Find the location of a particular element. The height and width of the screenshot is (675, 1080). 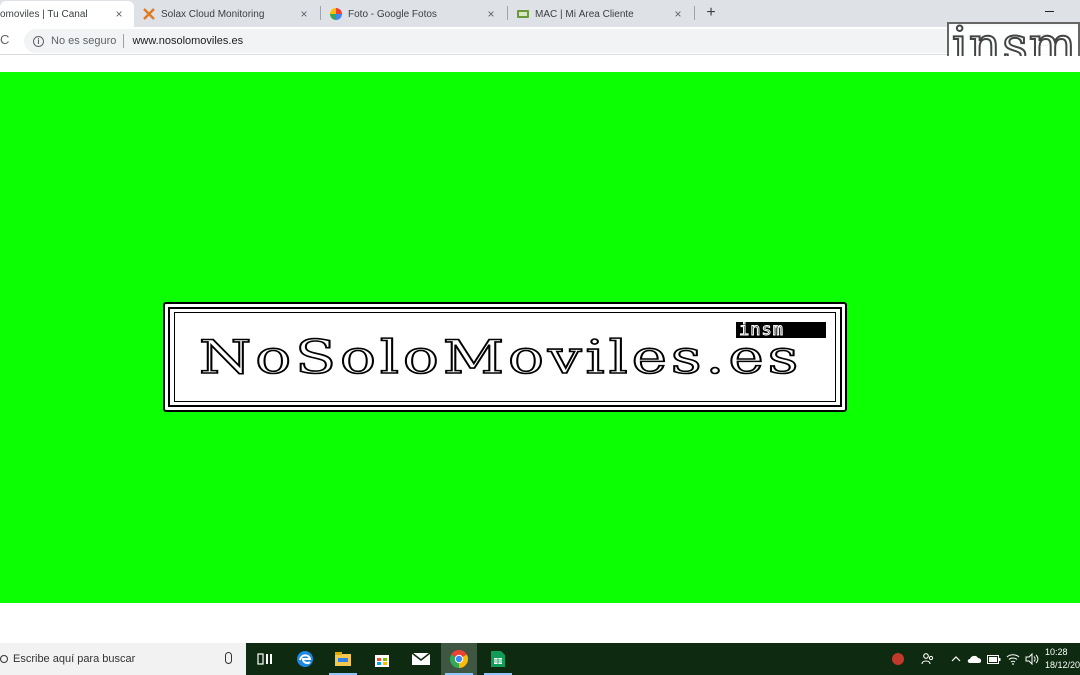

taskbar: Escribe aquí para buscar 10:28 18/12/20 is located at coordinates (540, 659).